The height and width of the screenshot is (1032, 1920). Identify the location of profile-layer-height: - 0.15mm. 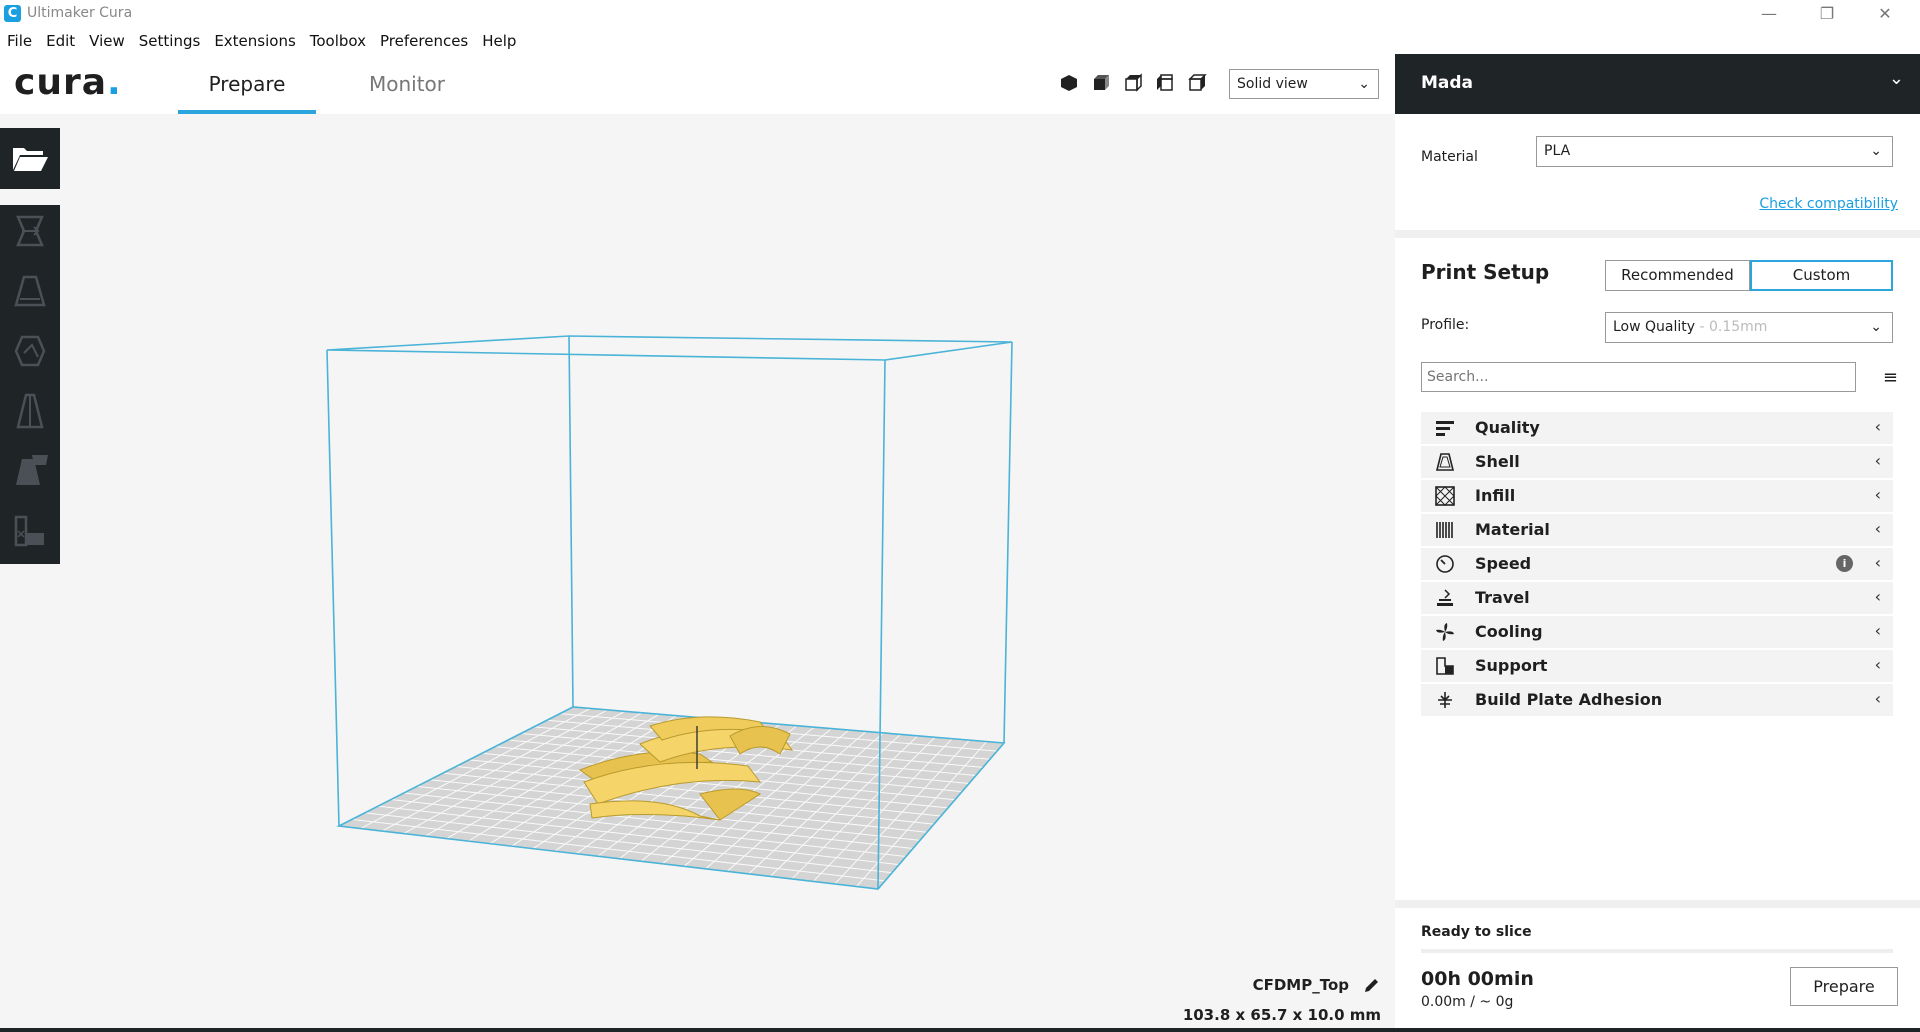
(1731, 327).